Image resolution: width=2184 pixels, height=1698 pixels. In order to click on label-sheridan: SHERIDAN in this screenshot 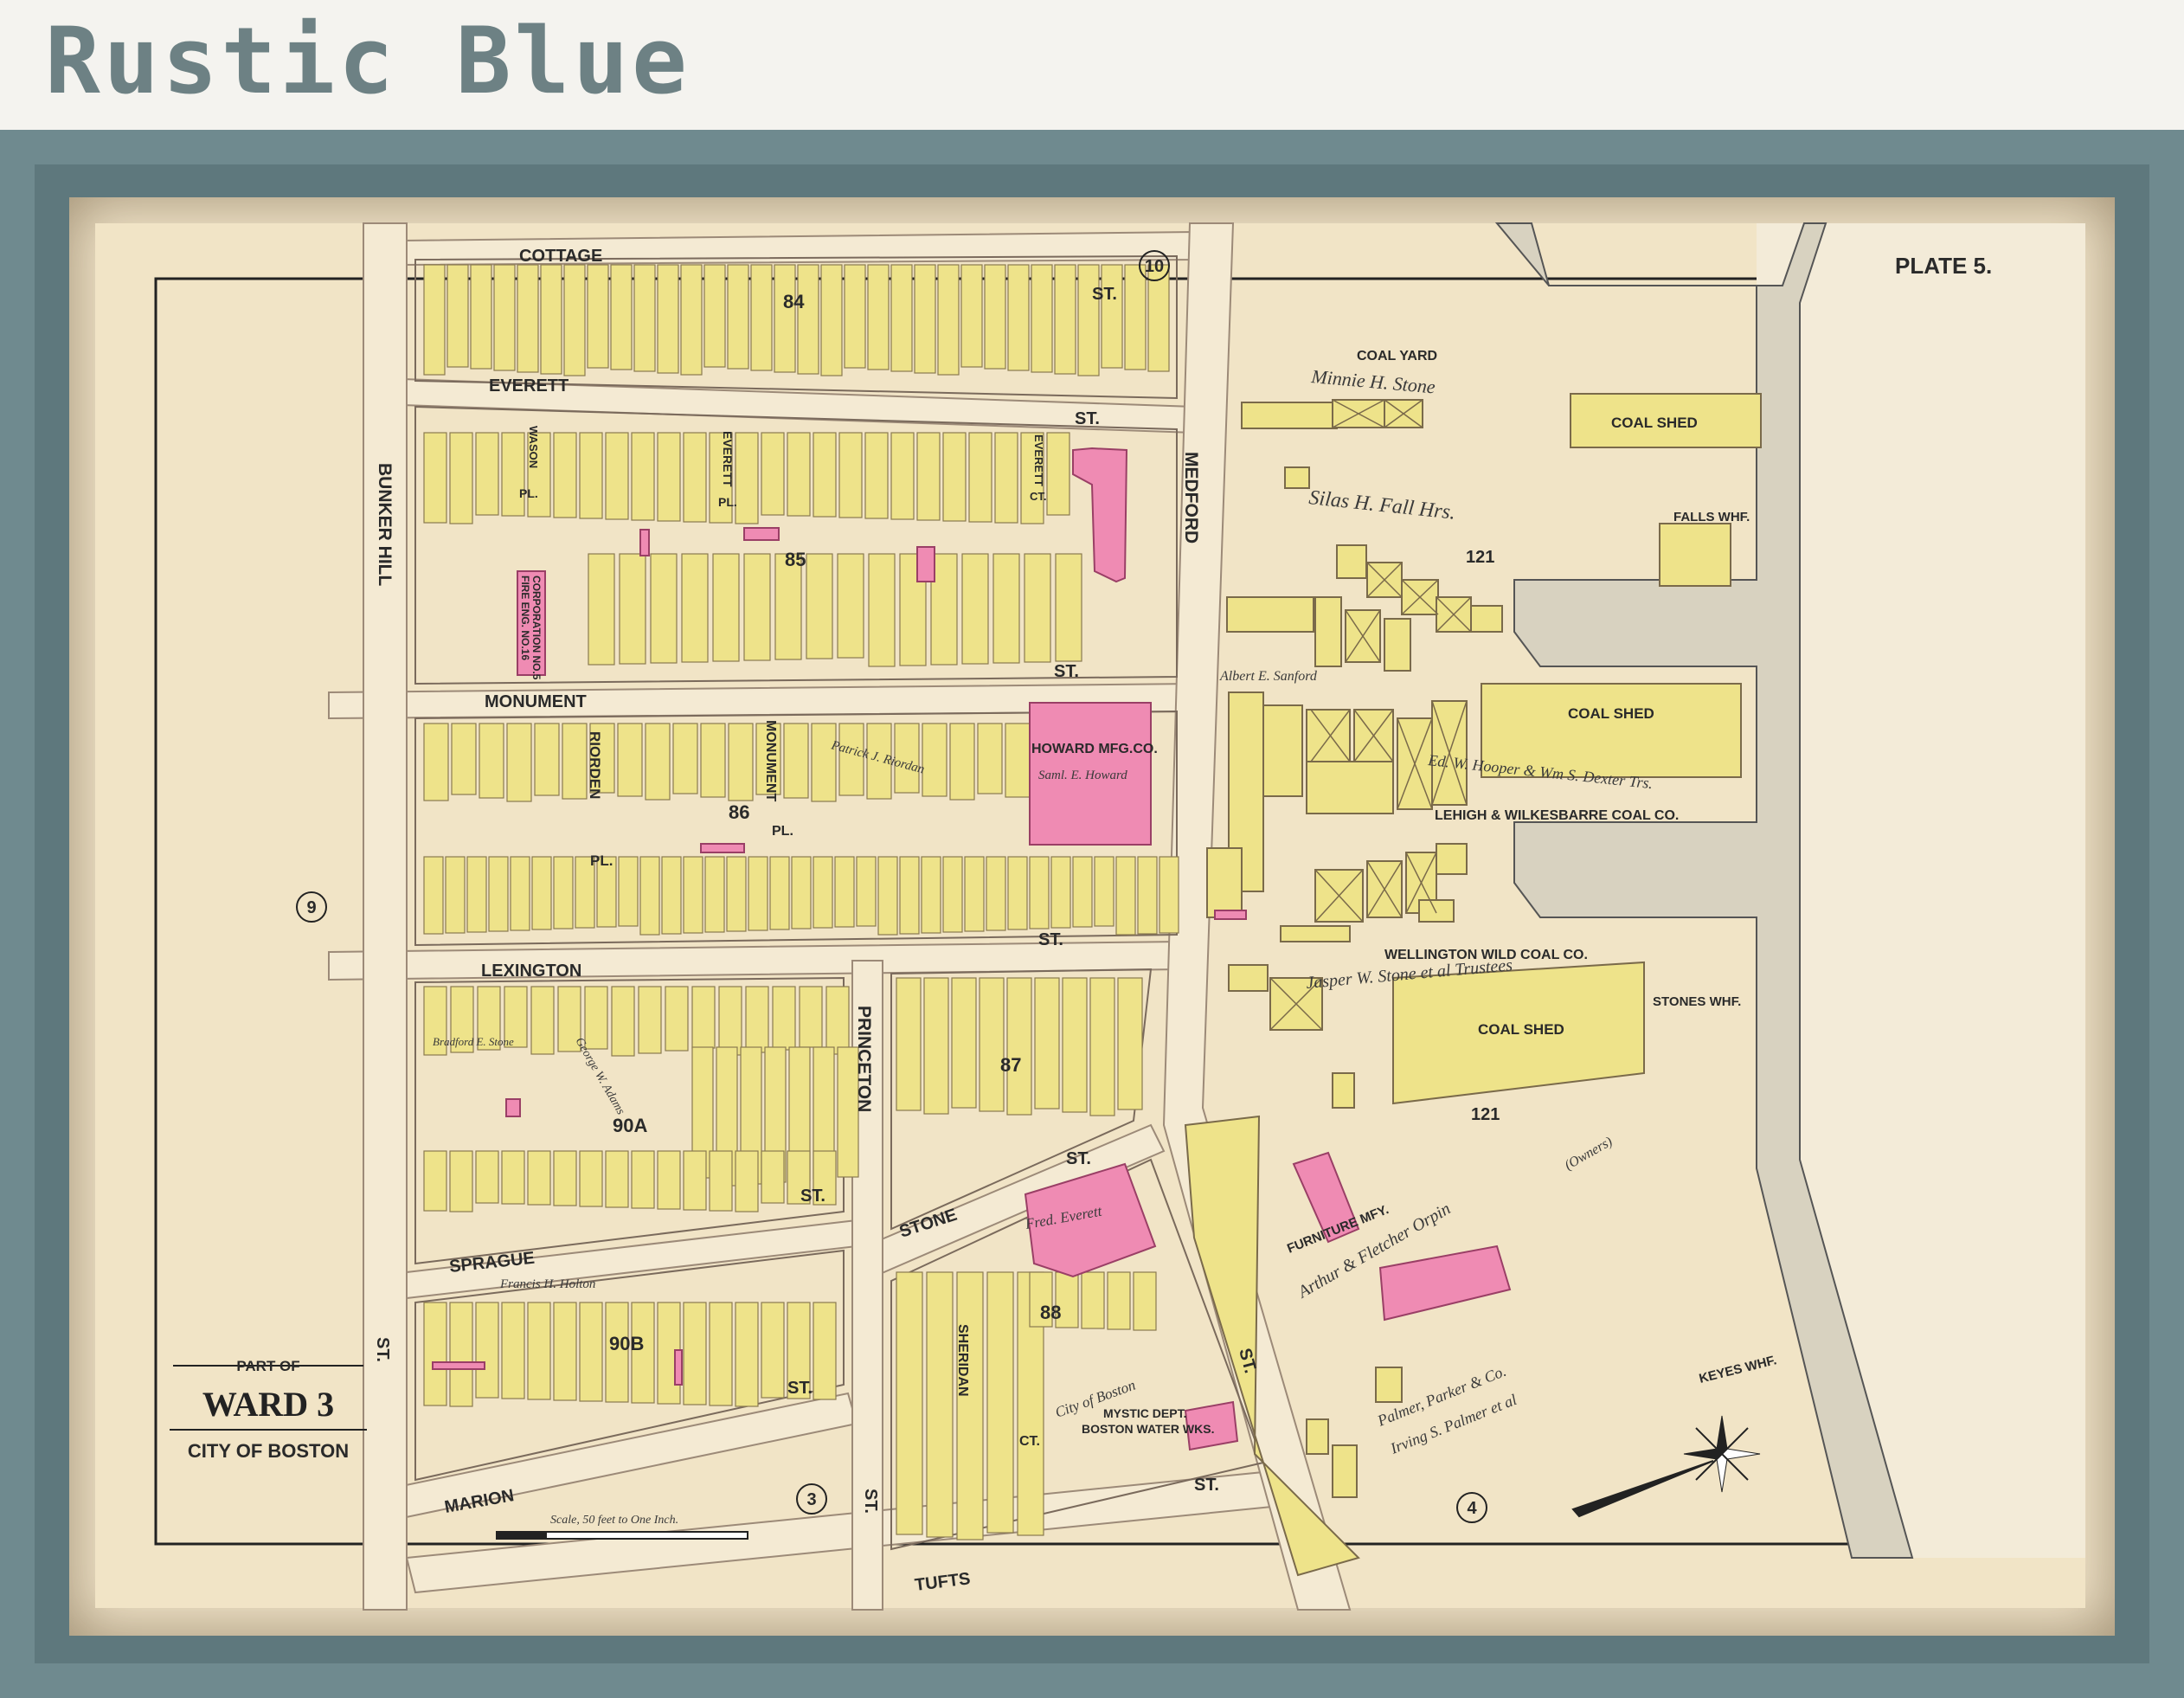, I will do `click(962, 1360)`.